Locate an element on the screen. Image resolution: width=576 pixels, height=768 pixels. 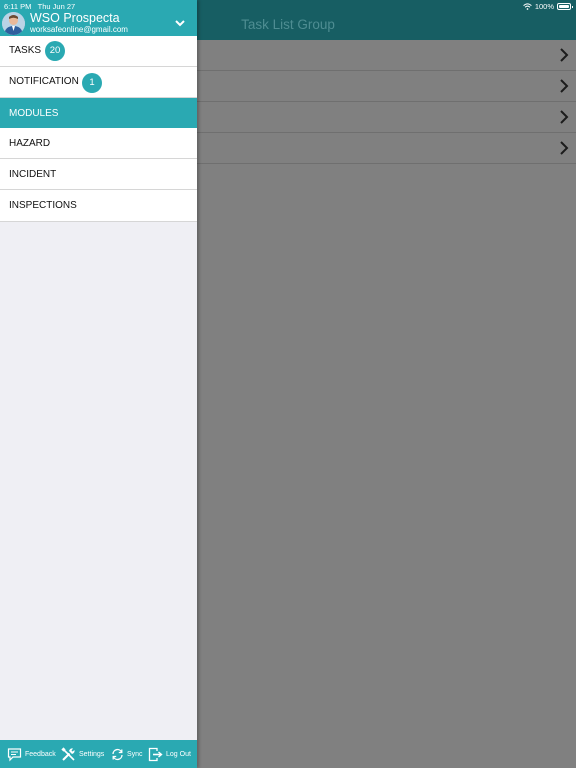
feedback-icon is located at coordinates (14, 754).